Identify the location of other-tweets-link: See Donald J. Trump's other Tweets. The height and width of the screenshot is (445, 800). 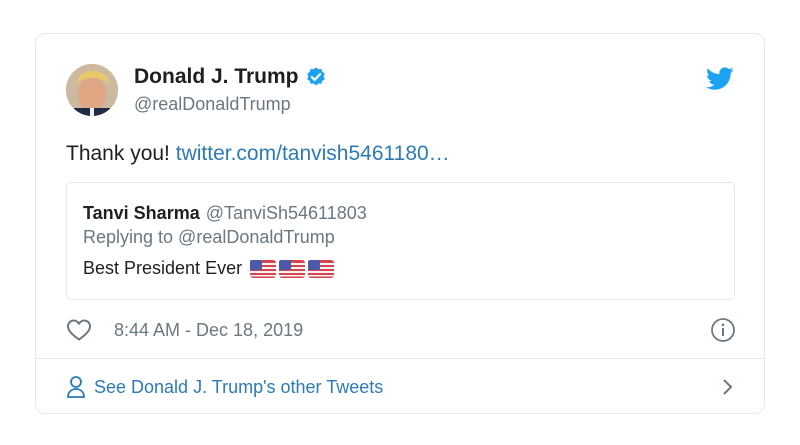
(238, 387).